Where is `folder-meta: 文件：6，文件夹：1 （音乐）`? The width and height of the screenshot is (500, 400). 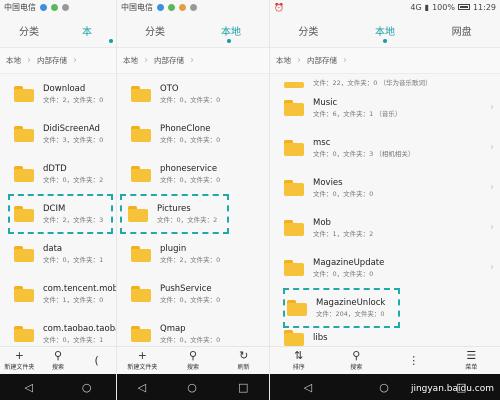
folder-meta: 文件：6，文件夹：1 （音乐） is located at coordinates (357, 113).